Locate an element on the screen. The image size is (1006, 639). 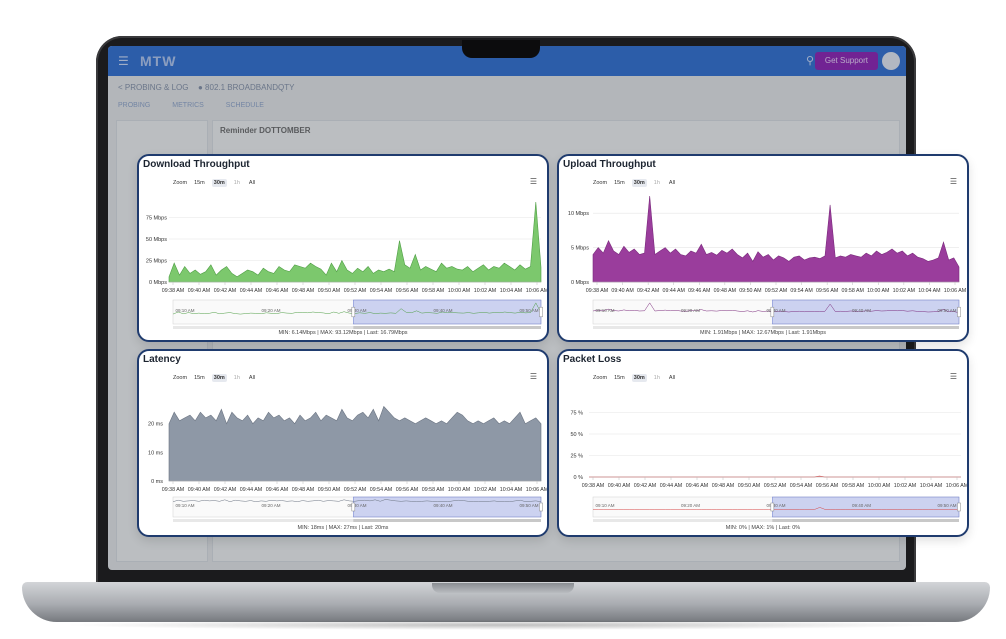
y-tick-label: 50 % is located at coordinates (576, 435).